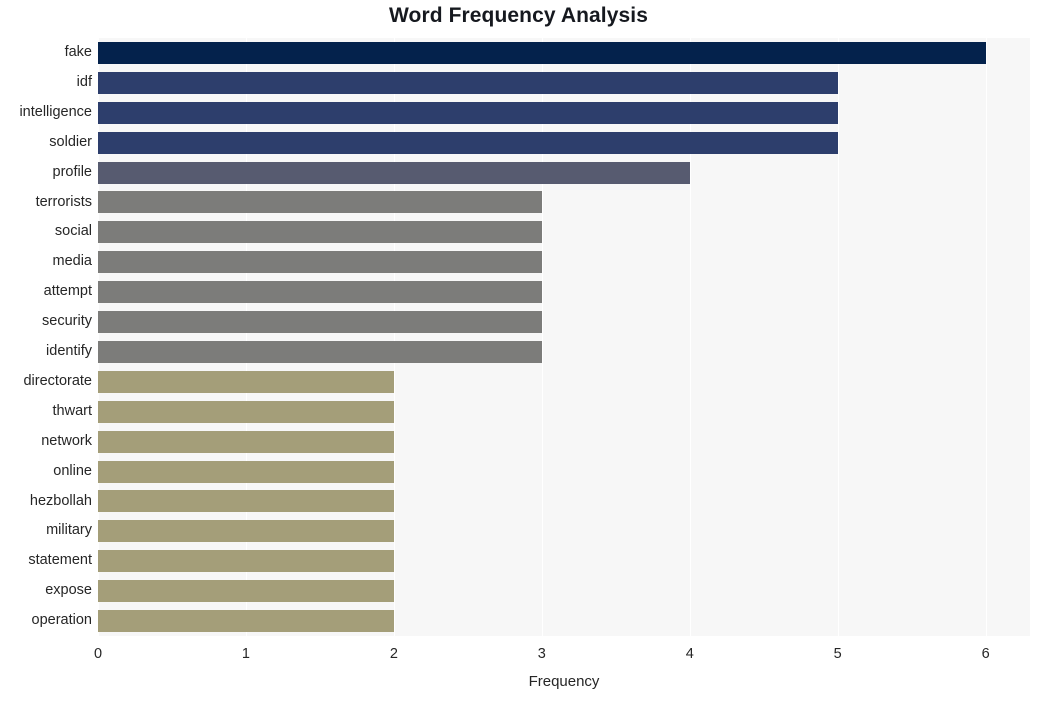 The image size is (1037, 701). Describe the element at coordinates (245, 654) in the screenshot. I see `x-tick-label-1: 1` at that location.